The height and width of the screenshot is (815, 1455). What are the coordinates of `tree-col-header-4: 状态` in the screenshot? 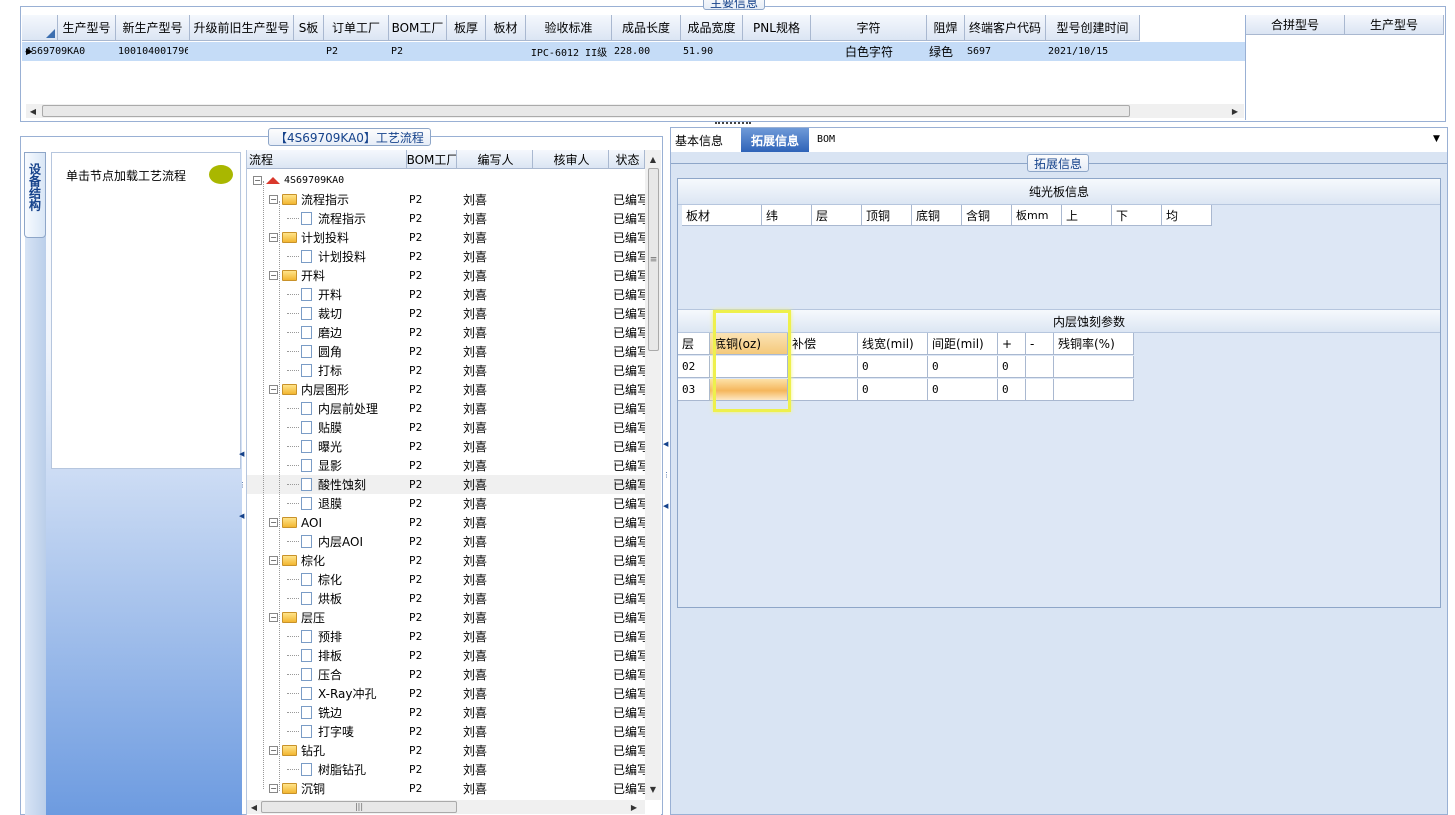 It's located at (627, 159).